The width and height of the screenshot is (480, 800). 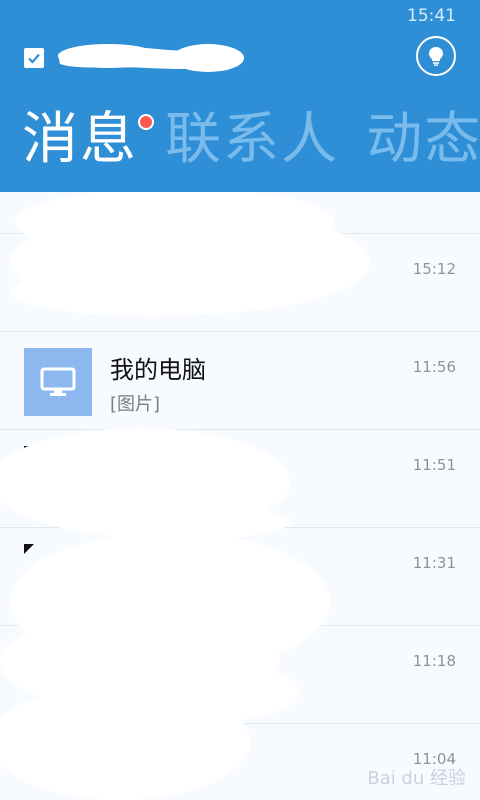 What do you see at coordinates (431, 16) in the screenshot?
I see `status-bar-time: 15:41` at bounding box center [431, 16].